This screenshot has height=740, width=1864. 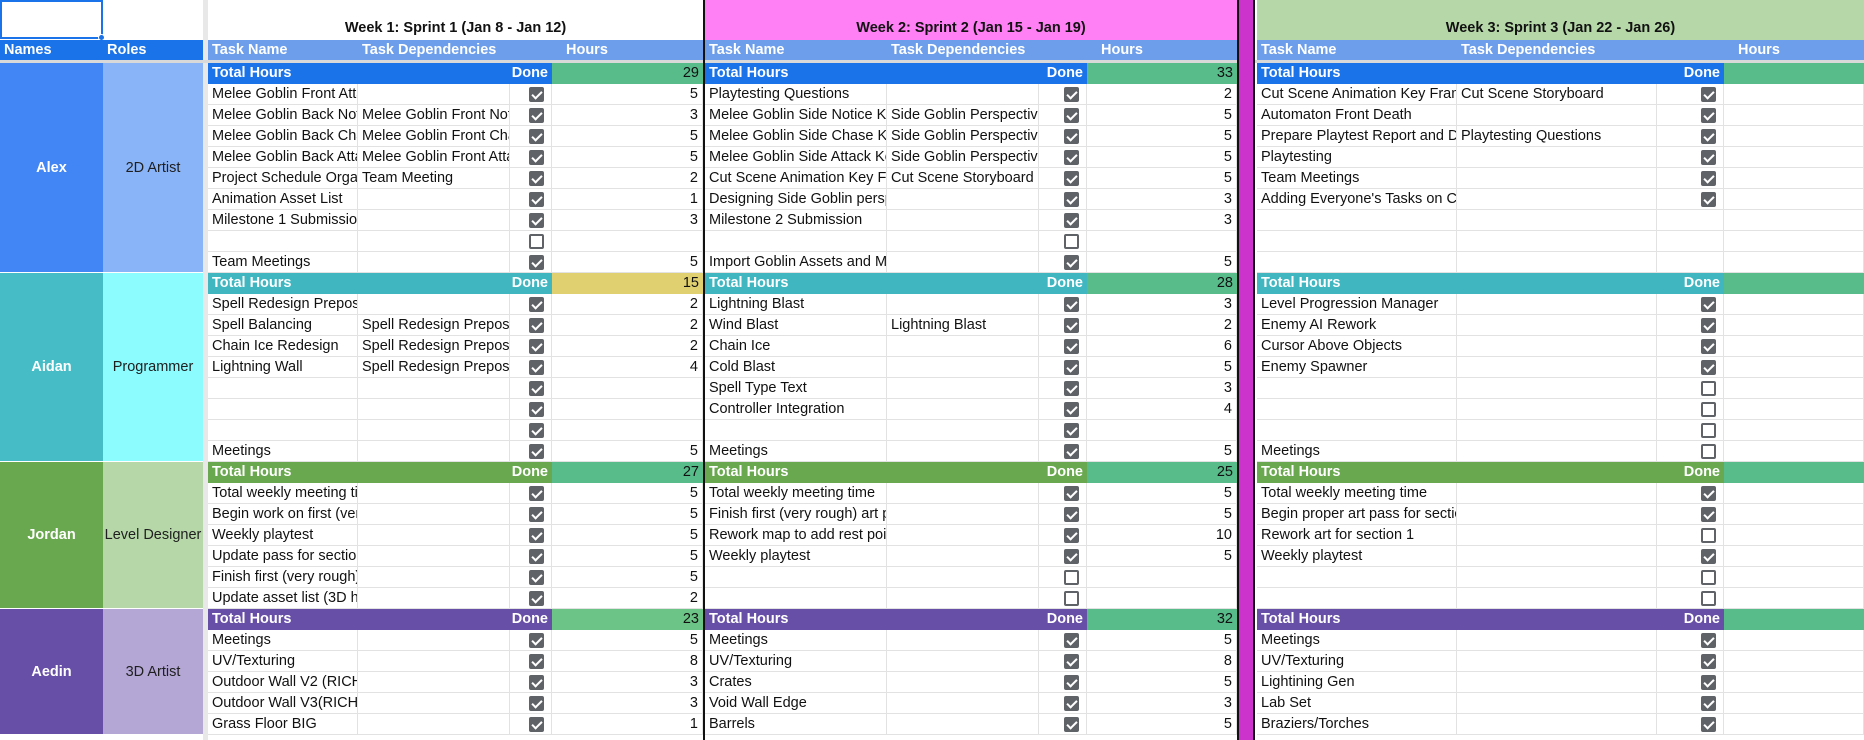 What do you see at coordinates (963, 325) in the screenshot?
I see `task-deps-cell: Lightning Blast` at bounding box center [963, 325].